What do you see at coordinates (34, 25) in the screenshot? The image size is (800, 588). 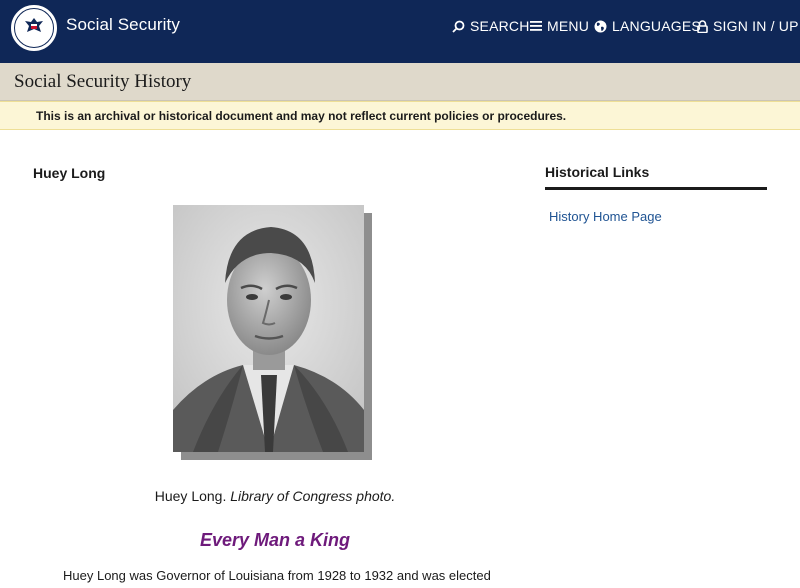 I see `eagle-icon` at bounding box center [34, 25].